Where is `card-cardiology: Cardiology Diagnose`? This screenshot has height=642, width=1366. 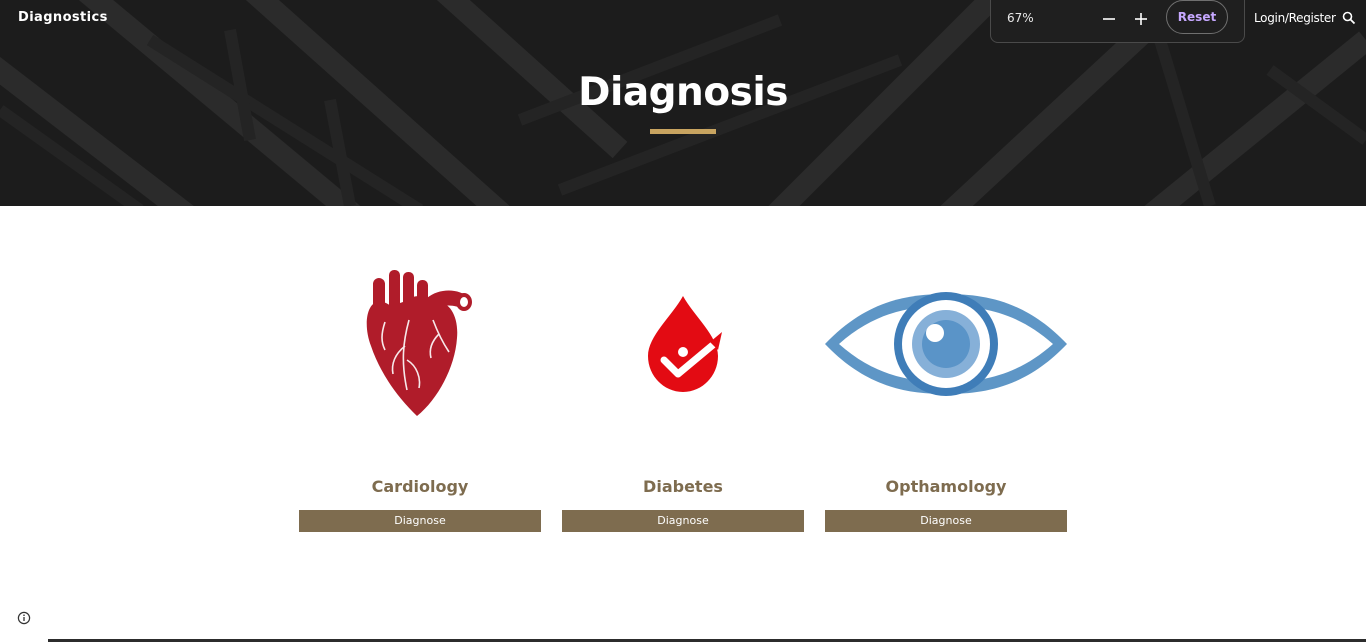 card-cardiology: Cardiology Diagnose is located at coordinates (420, 391).